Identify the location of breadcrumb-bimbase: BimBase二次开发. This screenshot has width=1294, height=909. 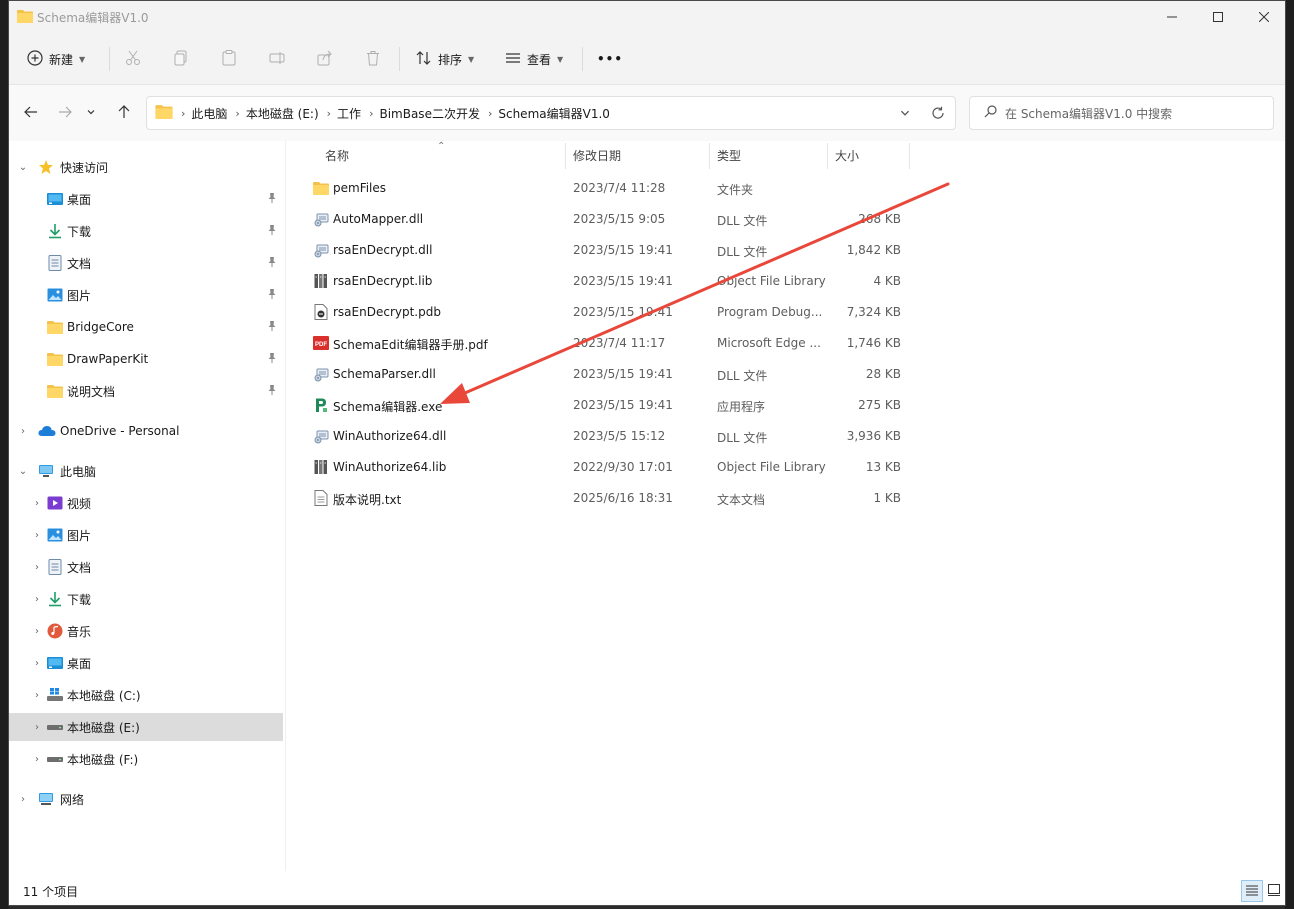
(429, 113).